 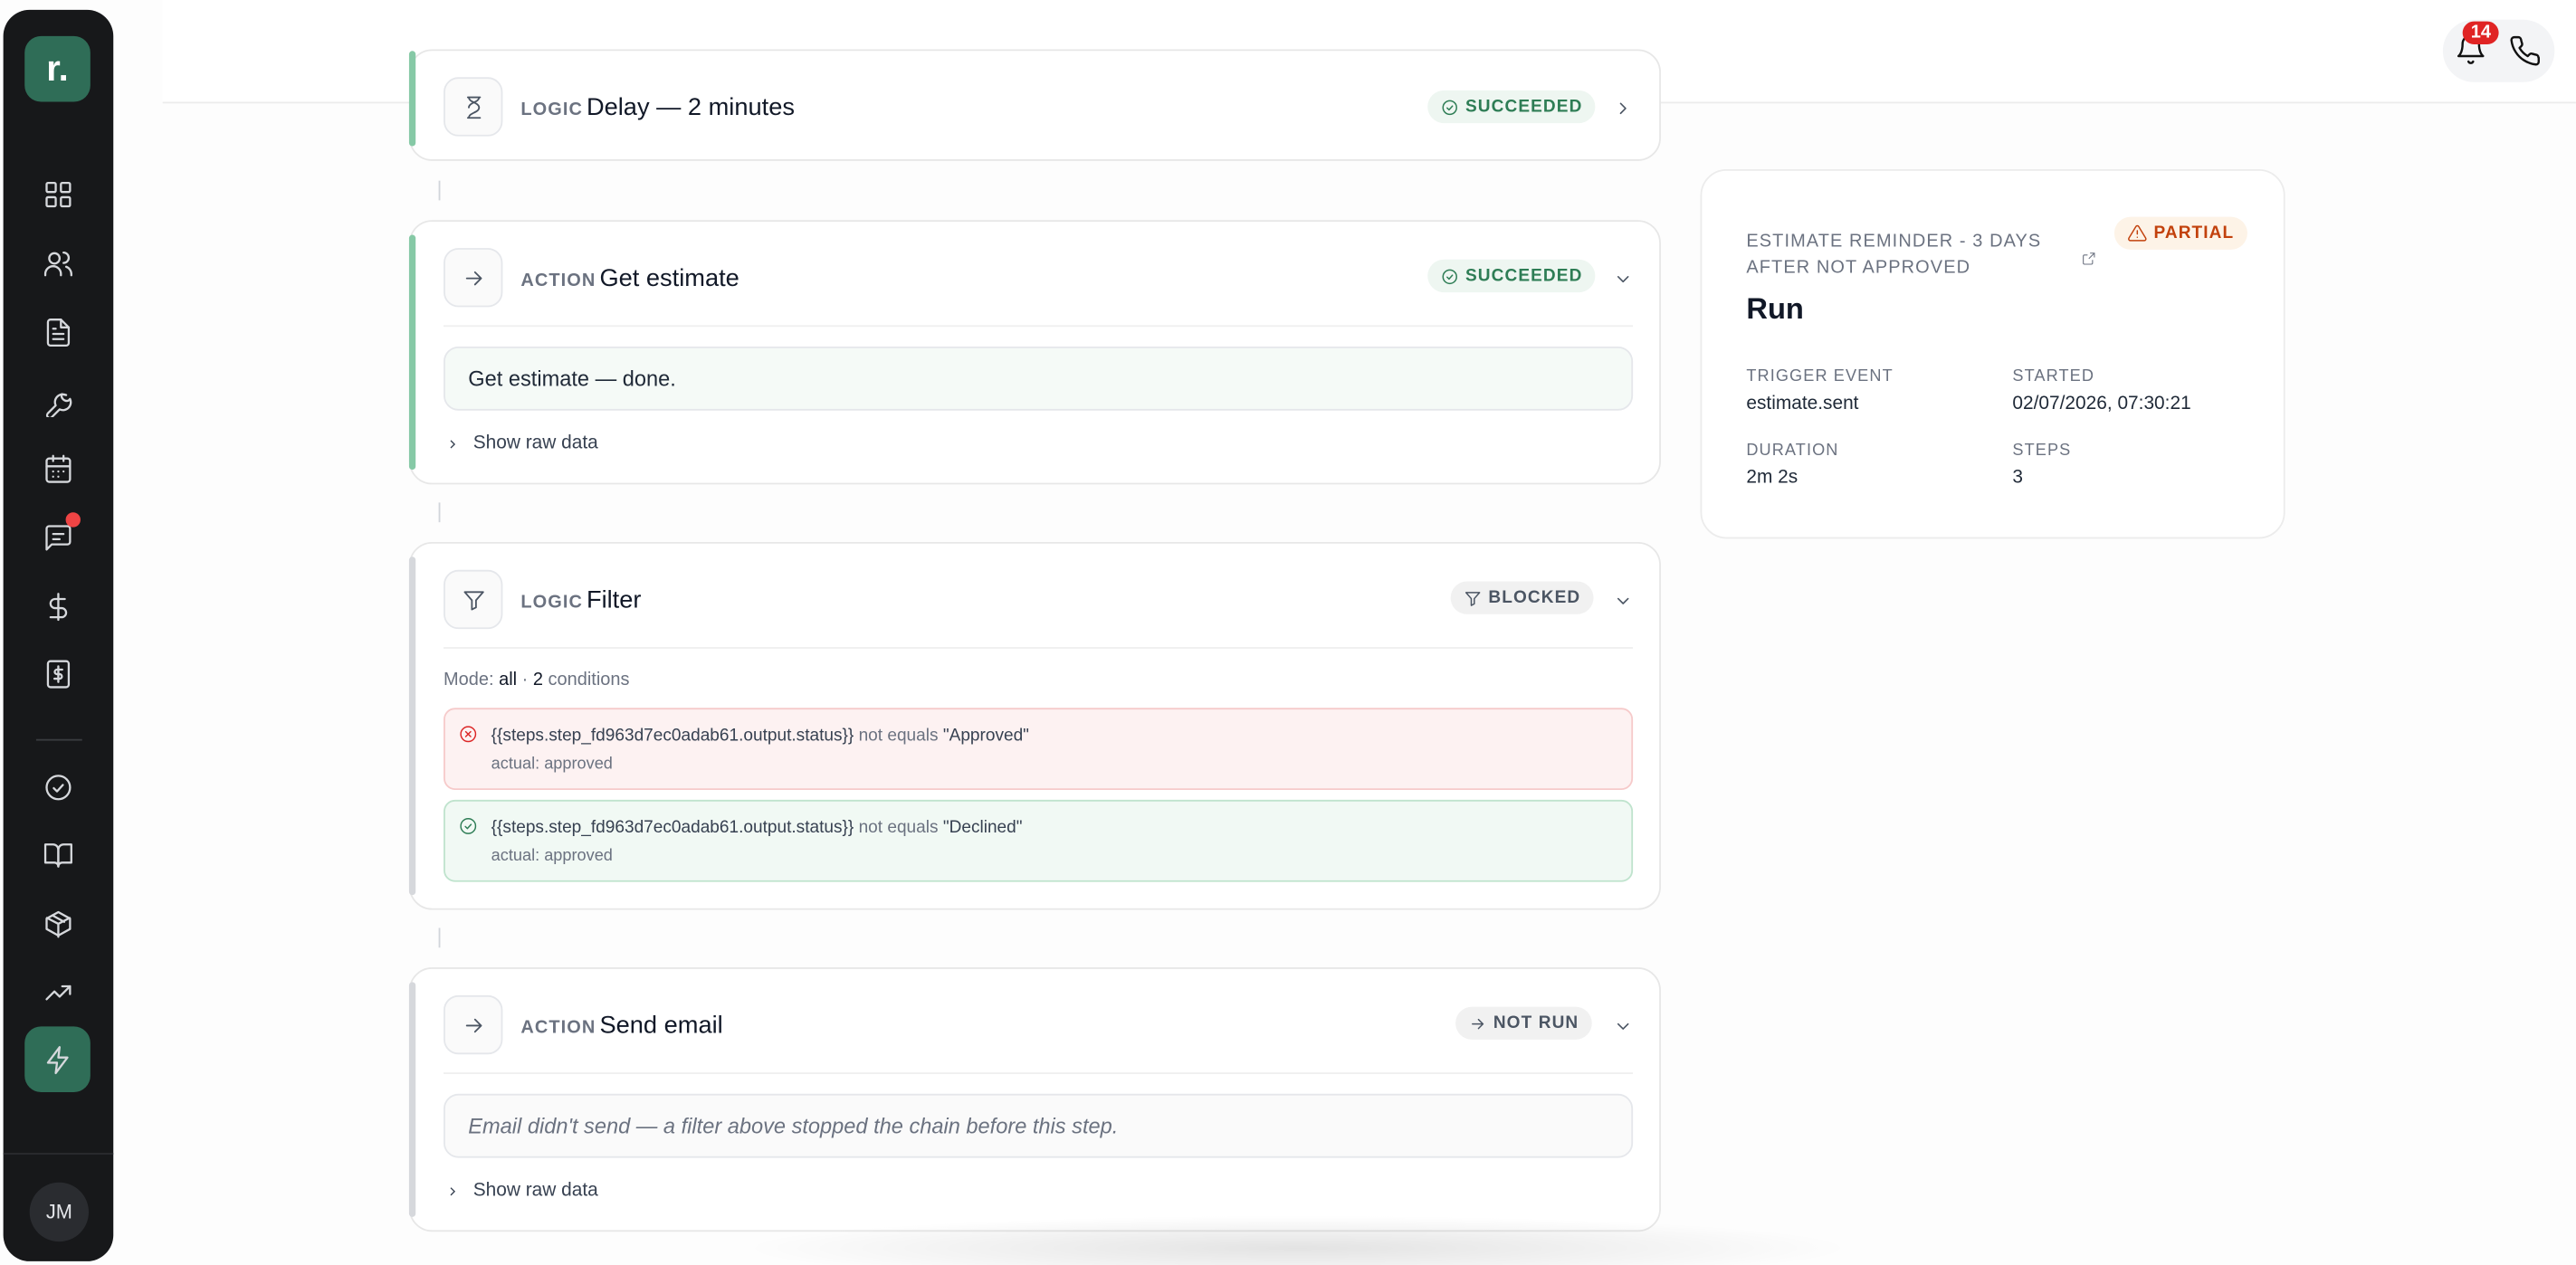 I want to click on document-icon, so click(x=58, y=332).